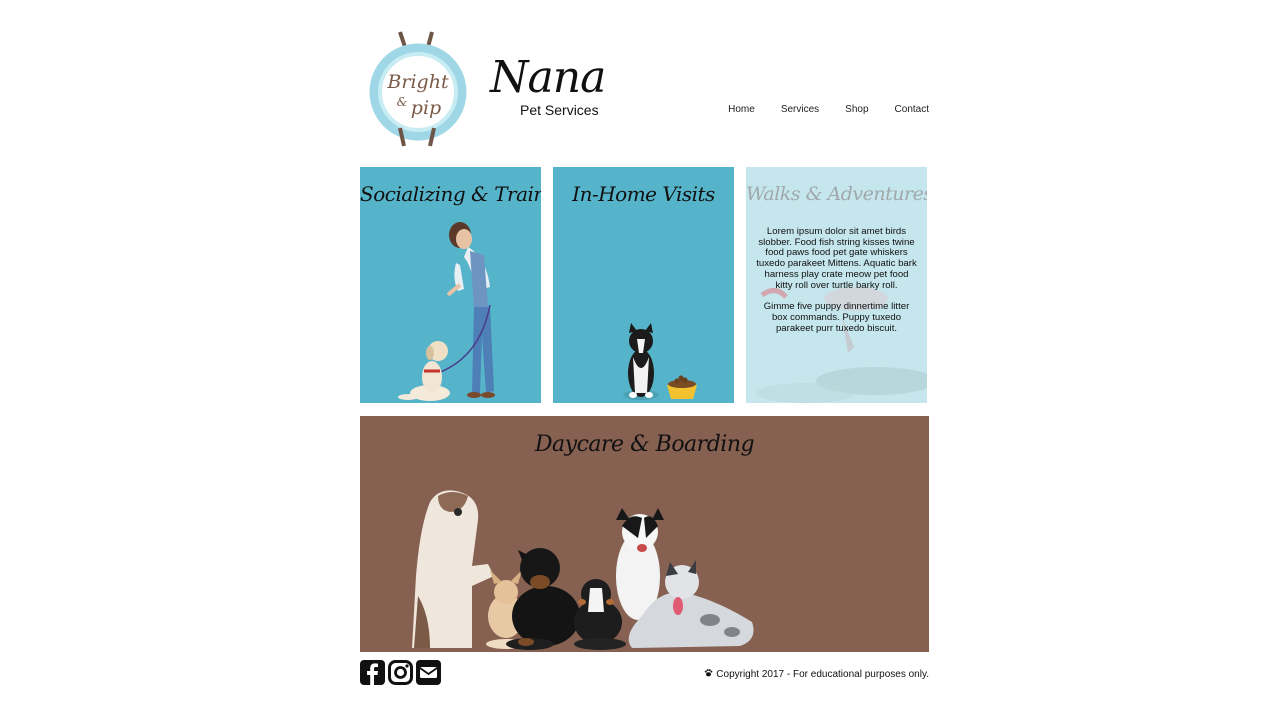 This screenshot has height=721, width=1282. What do you see at coordinates (912, 109) in the screenshot?
I see `nav-contact: Contact` at bounding box center [912, 109].